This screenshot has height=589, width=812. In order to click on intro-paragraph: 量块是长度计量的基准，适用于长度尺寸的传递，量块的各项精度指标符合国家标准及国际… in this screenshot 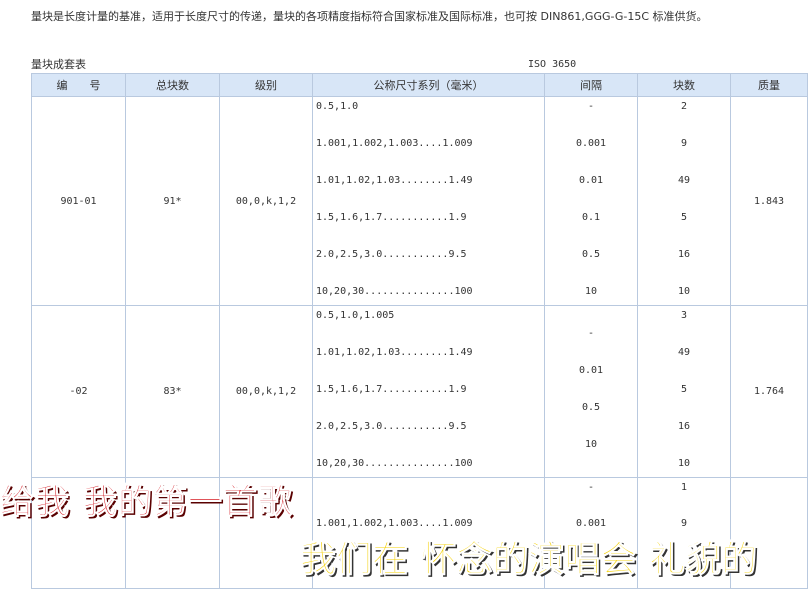, I will do `click(369, 16)`.